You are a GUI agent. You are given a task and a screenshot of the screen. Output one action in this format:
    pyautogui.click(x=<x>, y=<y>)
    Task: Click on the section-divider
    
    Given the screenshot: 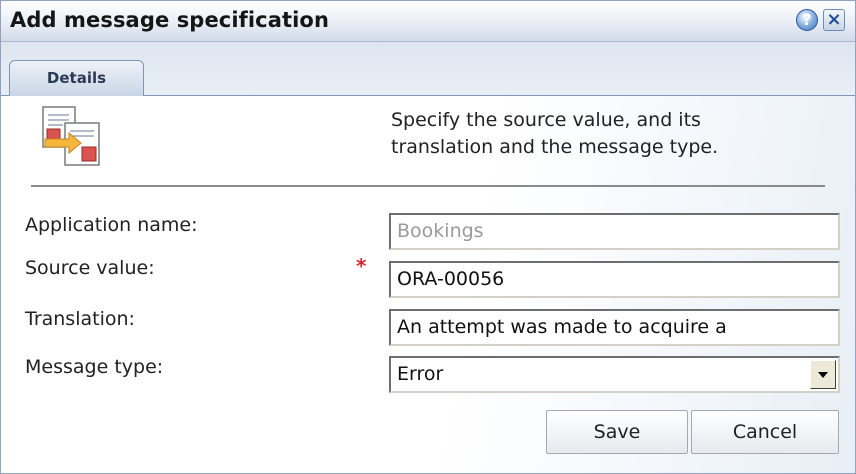 What is the action you would take?
    pyautogui.click(x=428, y=186)
    